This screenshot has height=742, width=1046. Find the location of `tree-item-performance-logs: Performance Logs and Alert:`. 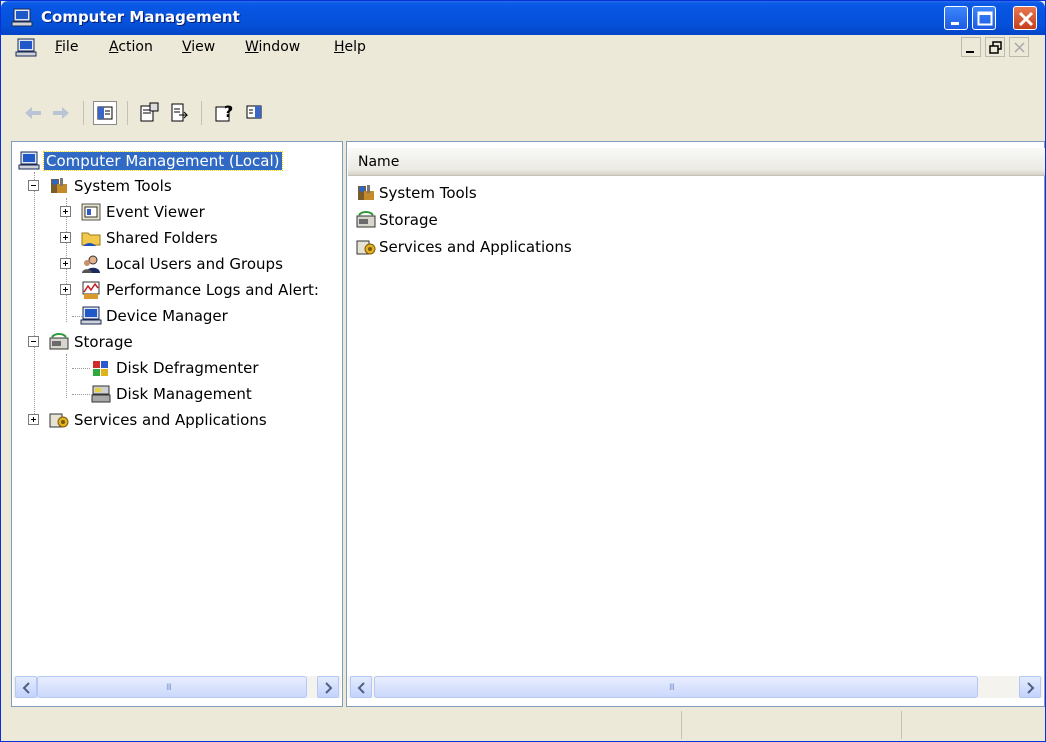

tree-item-performance-logs: Performance Logs and Alert: is located at coordinates (199, 290).